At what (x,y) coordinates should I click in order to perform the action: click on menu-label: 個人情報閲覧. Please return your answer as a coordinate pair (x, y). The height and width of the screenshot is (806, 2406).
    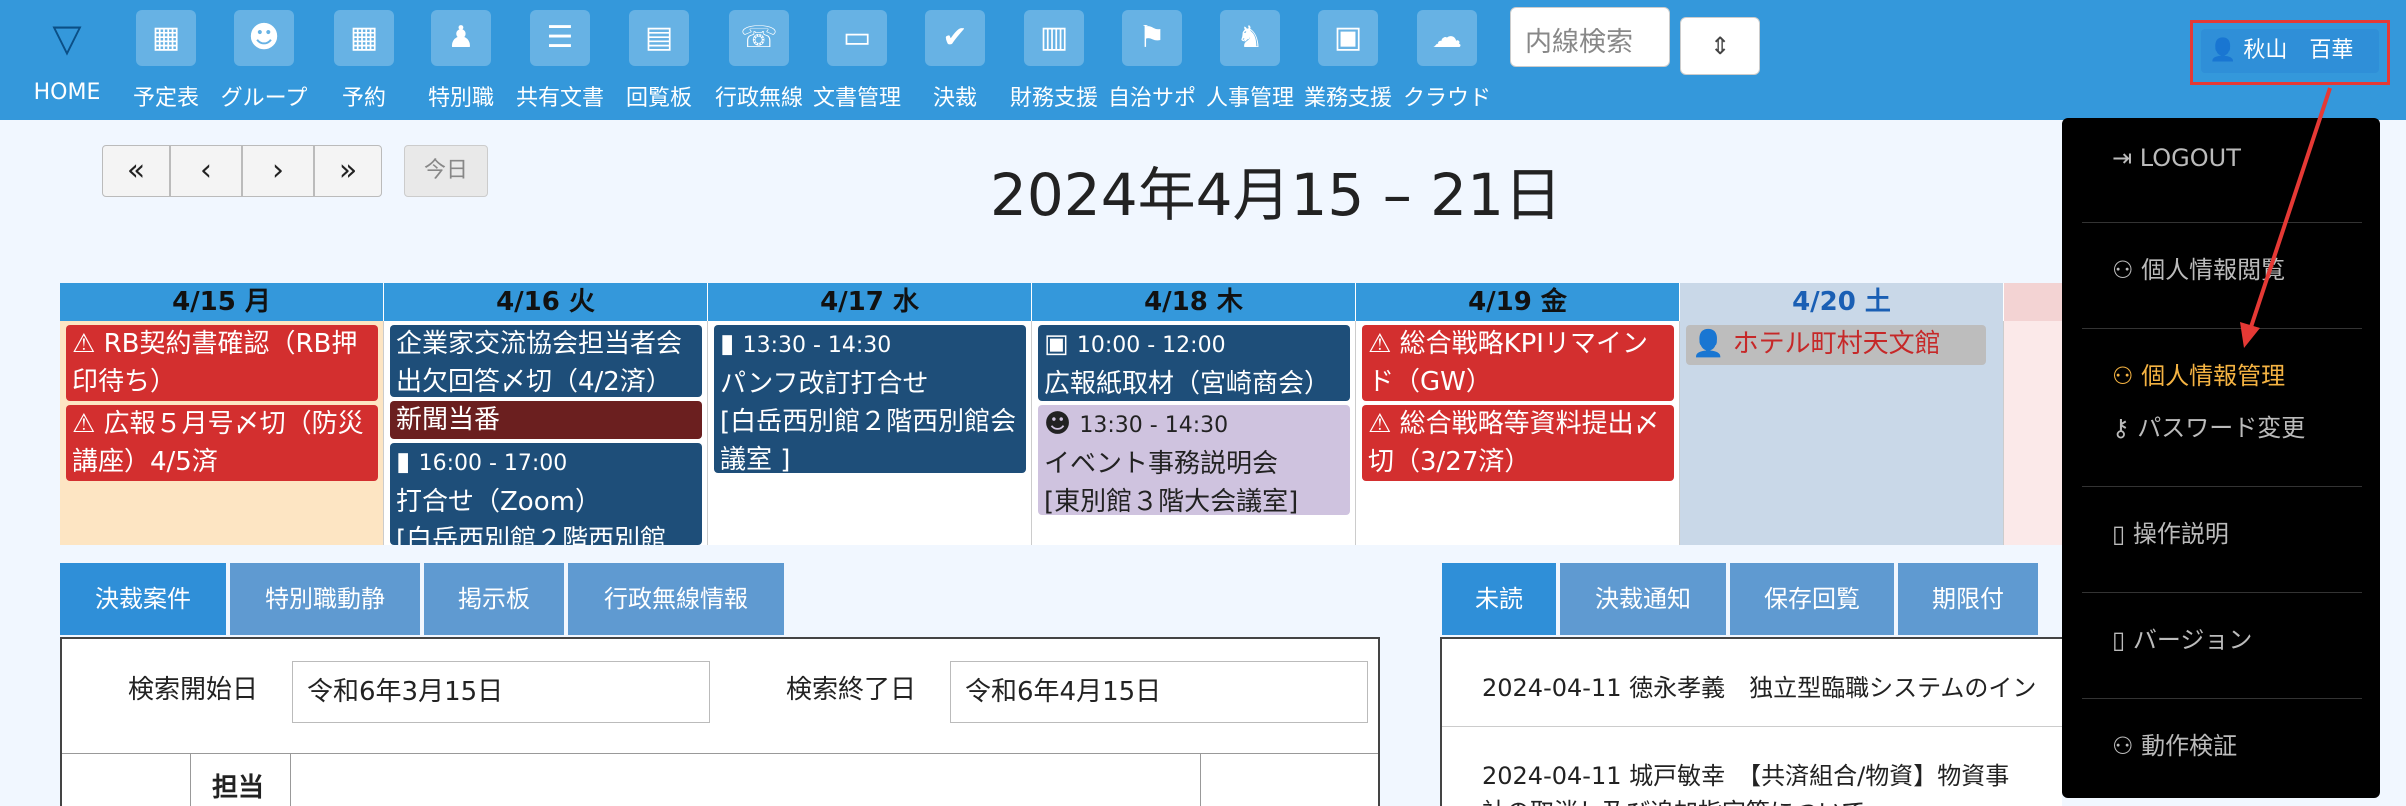
    Looking at the image, I should click on (2213, 270).